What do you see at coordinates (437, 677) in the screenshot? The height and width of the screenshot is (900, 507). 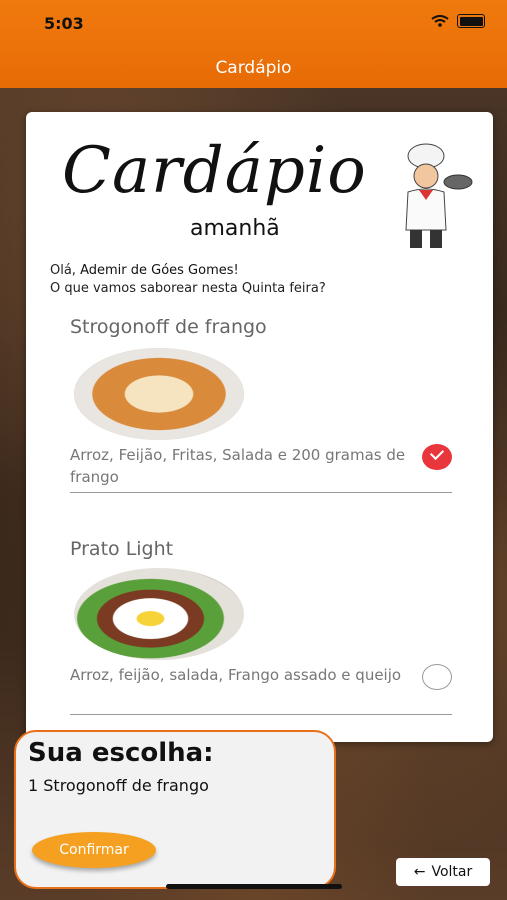 I see `dish-checkbox-unchecked` at bounding box center [437, 677].